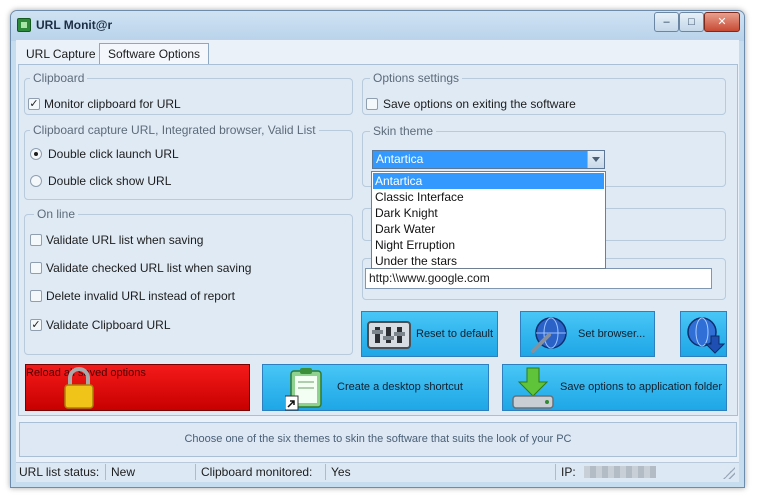  I want to click on double-click-show-radio, so click(36, 181).